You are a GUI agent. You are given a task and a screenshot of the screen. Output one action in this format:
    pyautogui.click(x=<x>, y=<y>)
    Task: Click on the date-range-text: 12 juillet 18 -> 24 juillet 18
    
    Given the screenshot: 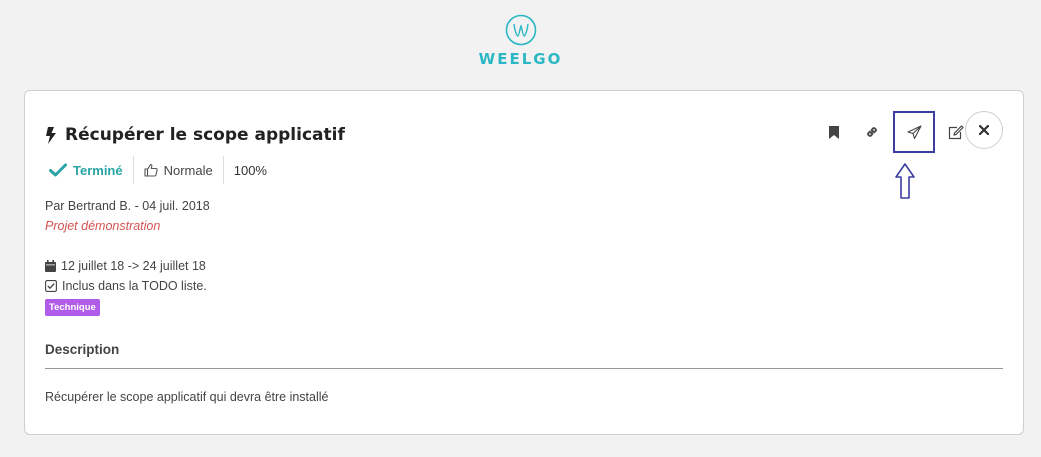 What is the action you would take?
    pyautogui.click(x=133, y=266)
    